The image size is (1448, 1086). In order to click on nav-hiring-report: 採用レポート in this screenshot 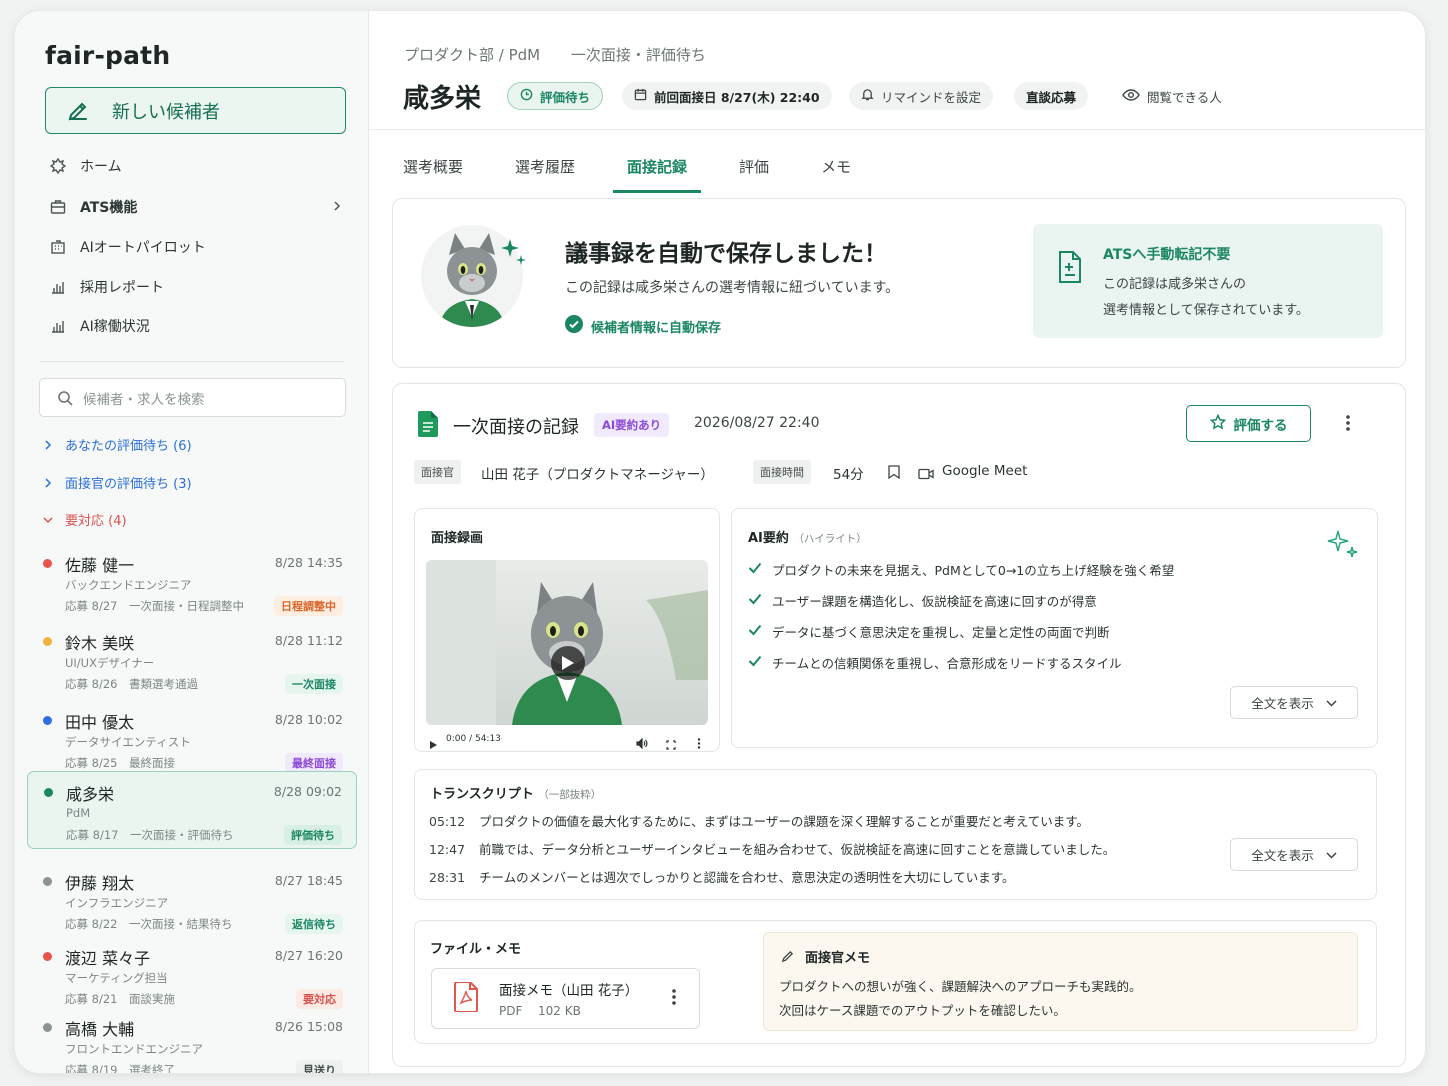, I will do `click(196, 287)`.